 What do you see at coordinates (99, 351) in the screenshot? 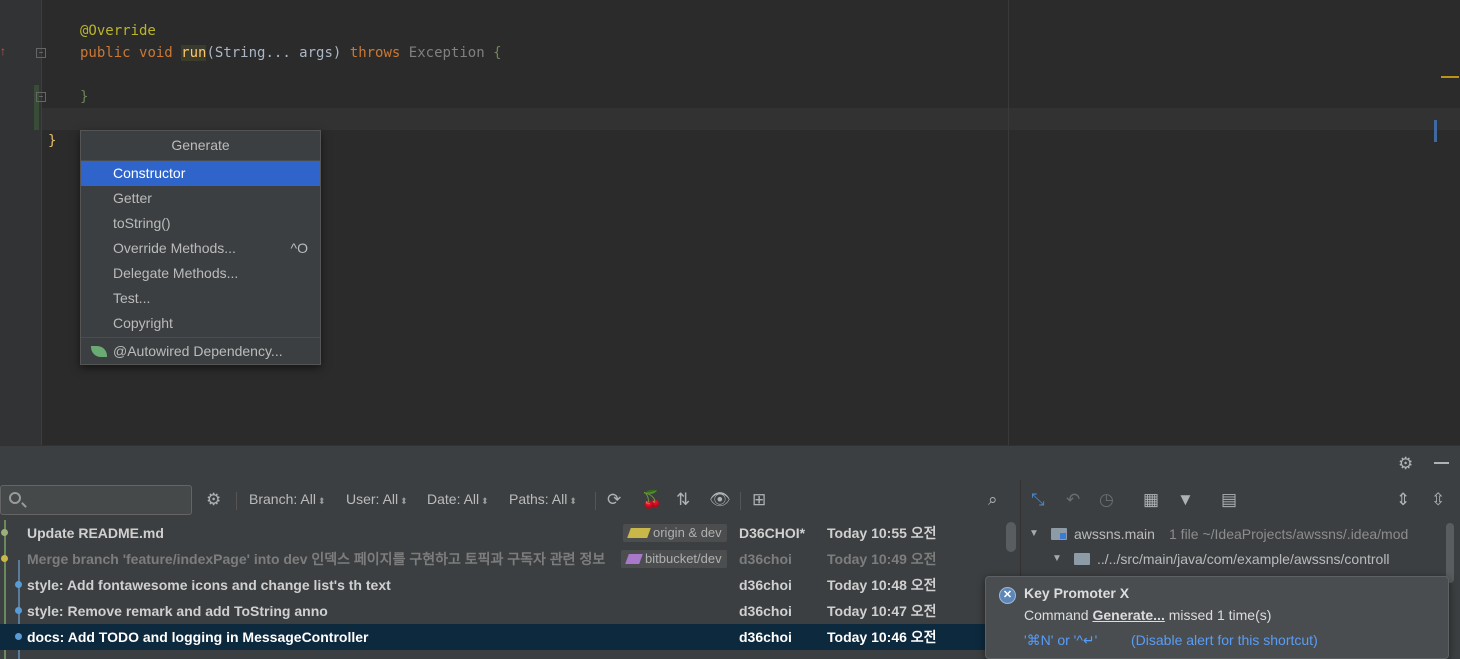
I see `spring-leaf-icon` at bounding box center [99, 351].